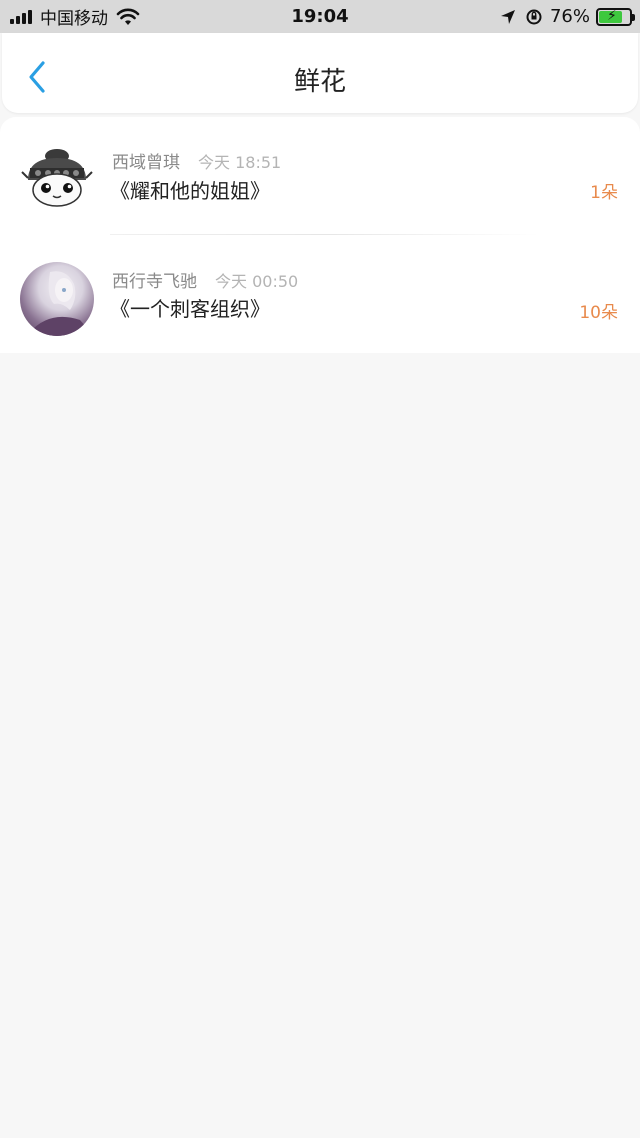 Image resolution: width=640 pixels, height=1138 pixels. I want to click on page-title: 鲜花, so click(319, 82).